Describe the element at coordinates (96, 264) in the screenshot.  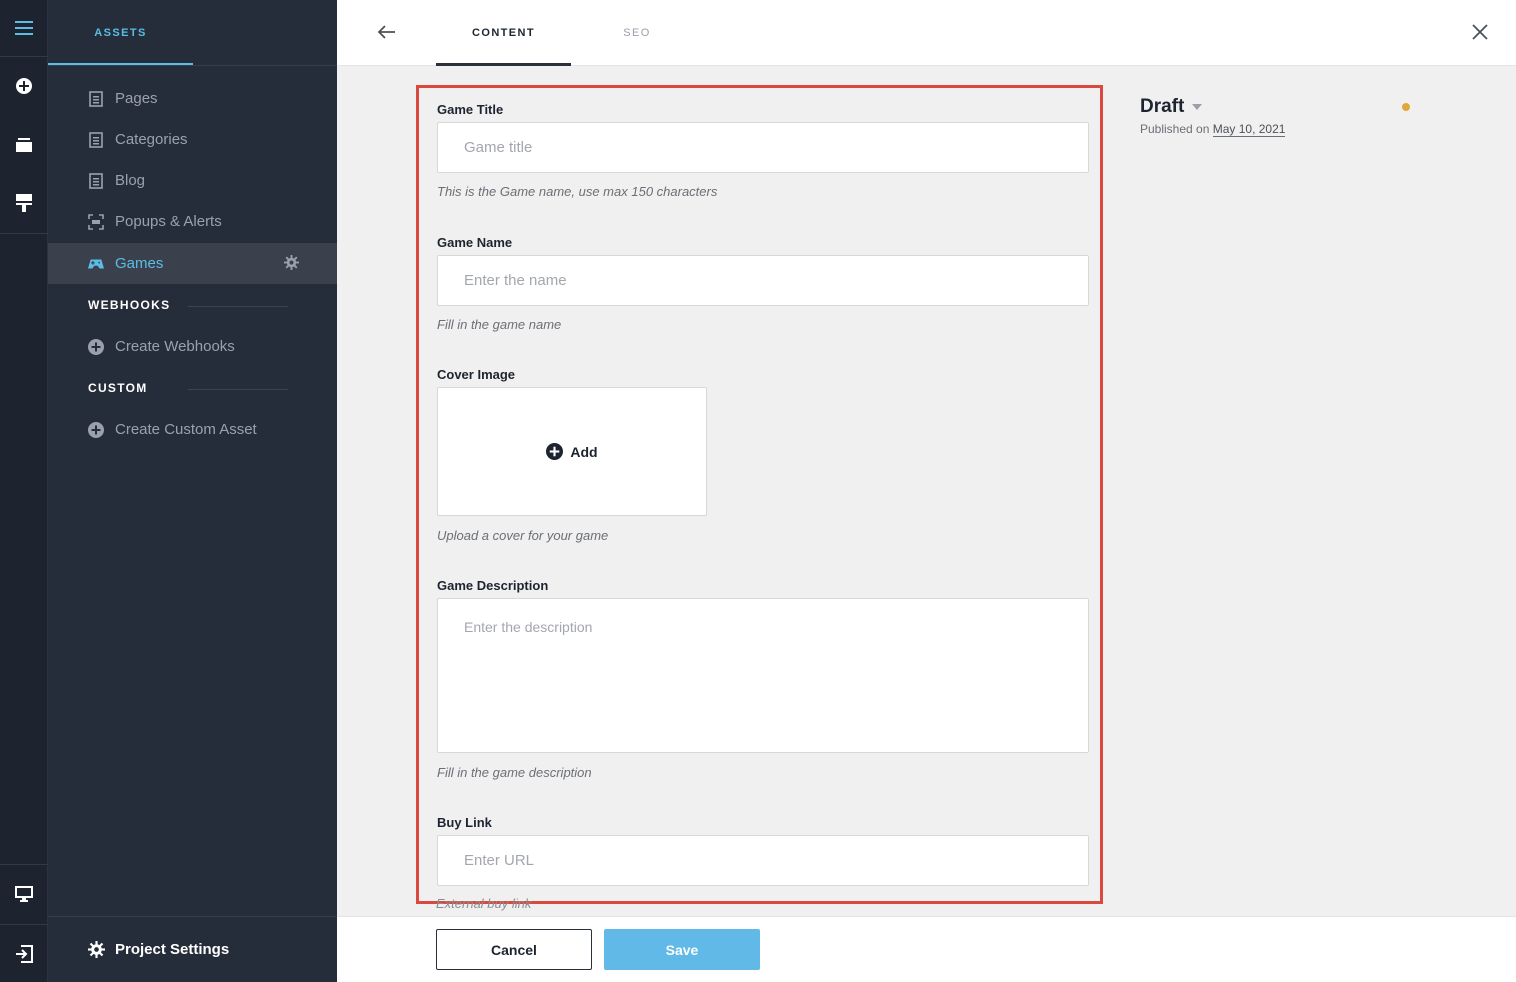
I see `gamepad-icon` at that location.